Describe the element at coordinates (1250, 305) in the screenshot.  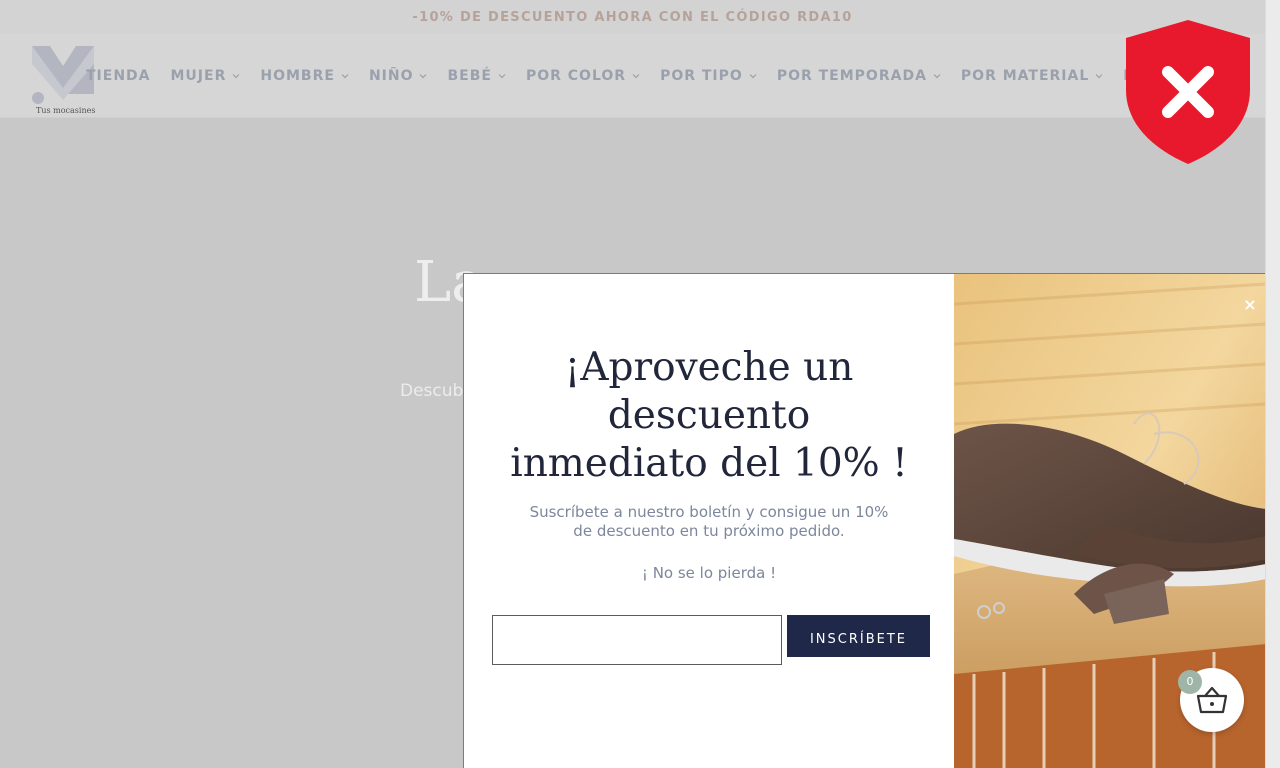
I see `close-icon: ×` at that location.